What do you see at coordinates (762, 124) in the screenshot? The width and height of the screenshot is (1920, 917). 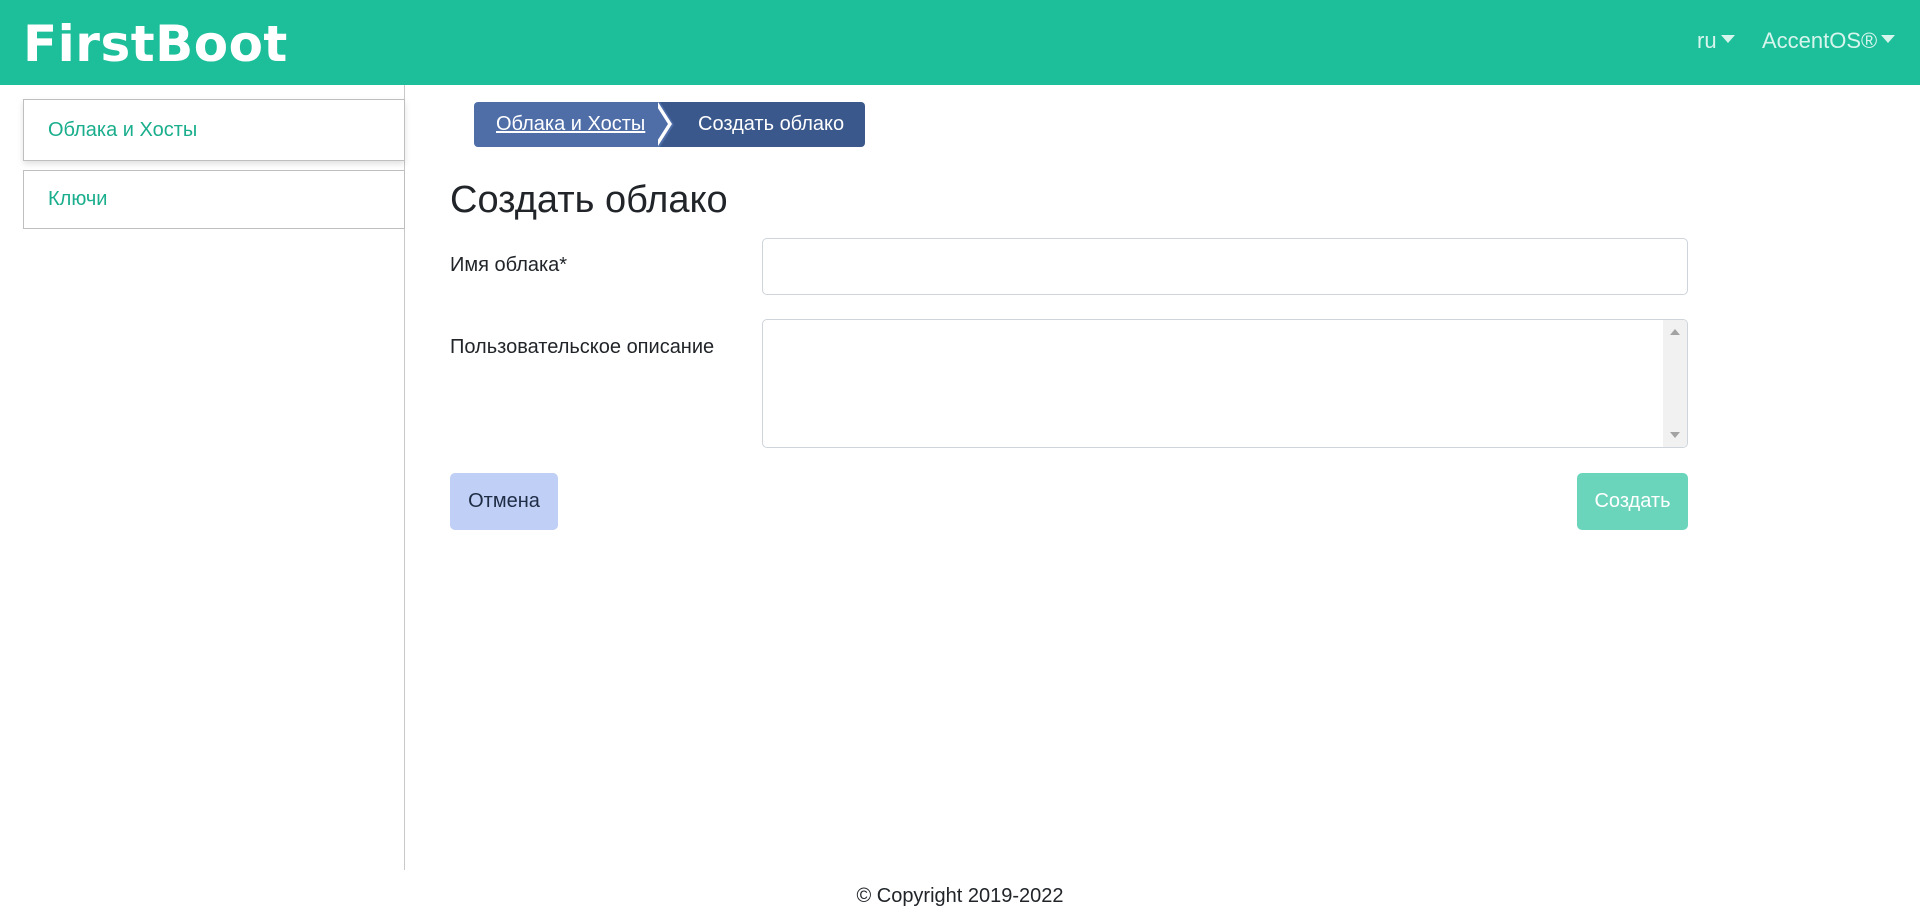 I see `breadcrumb-current: Создать облако` at bounding box center [762, 124].